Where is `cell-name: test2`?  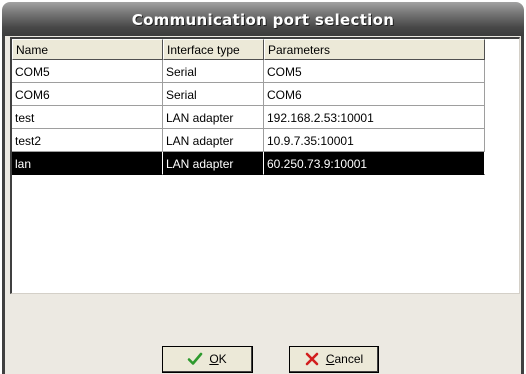
cell-name: test2 is located at coordinates (87, 140).